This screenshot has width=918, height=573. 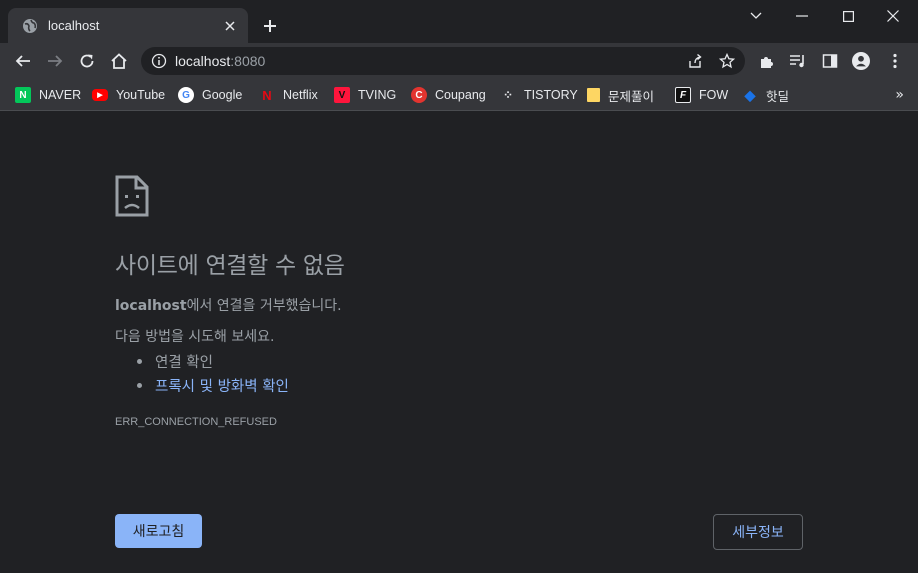 What do you see at coordinates (230, 26) in the screenshot?
I see `close-tab-icon` at bounding box center [230, 26].